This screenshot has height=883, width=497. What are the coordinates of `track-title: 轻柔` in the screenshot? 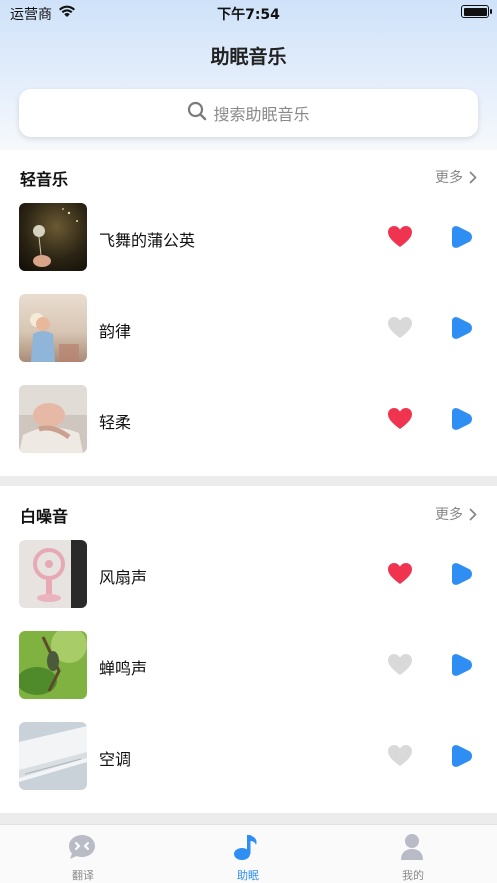 It's located at (115, 422).